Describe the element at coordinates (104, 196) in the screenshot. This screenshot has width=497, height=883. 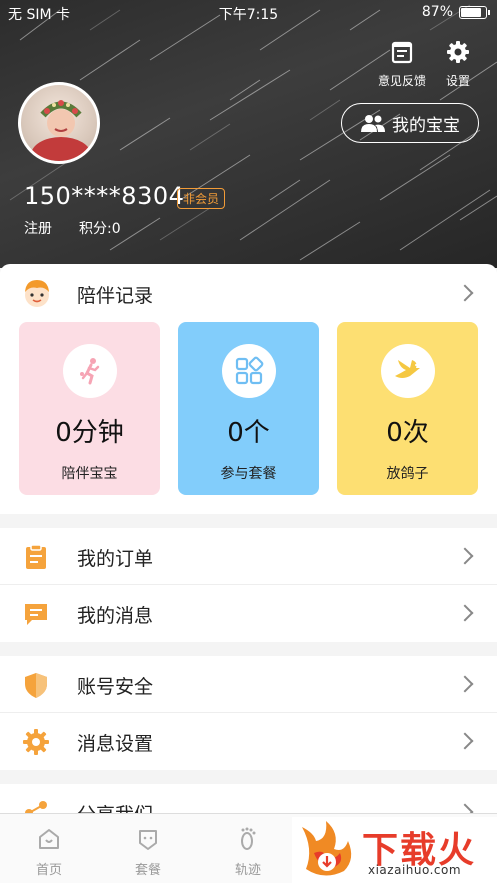
I see `phone-number: 150****8304` at that location.